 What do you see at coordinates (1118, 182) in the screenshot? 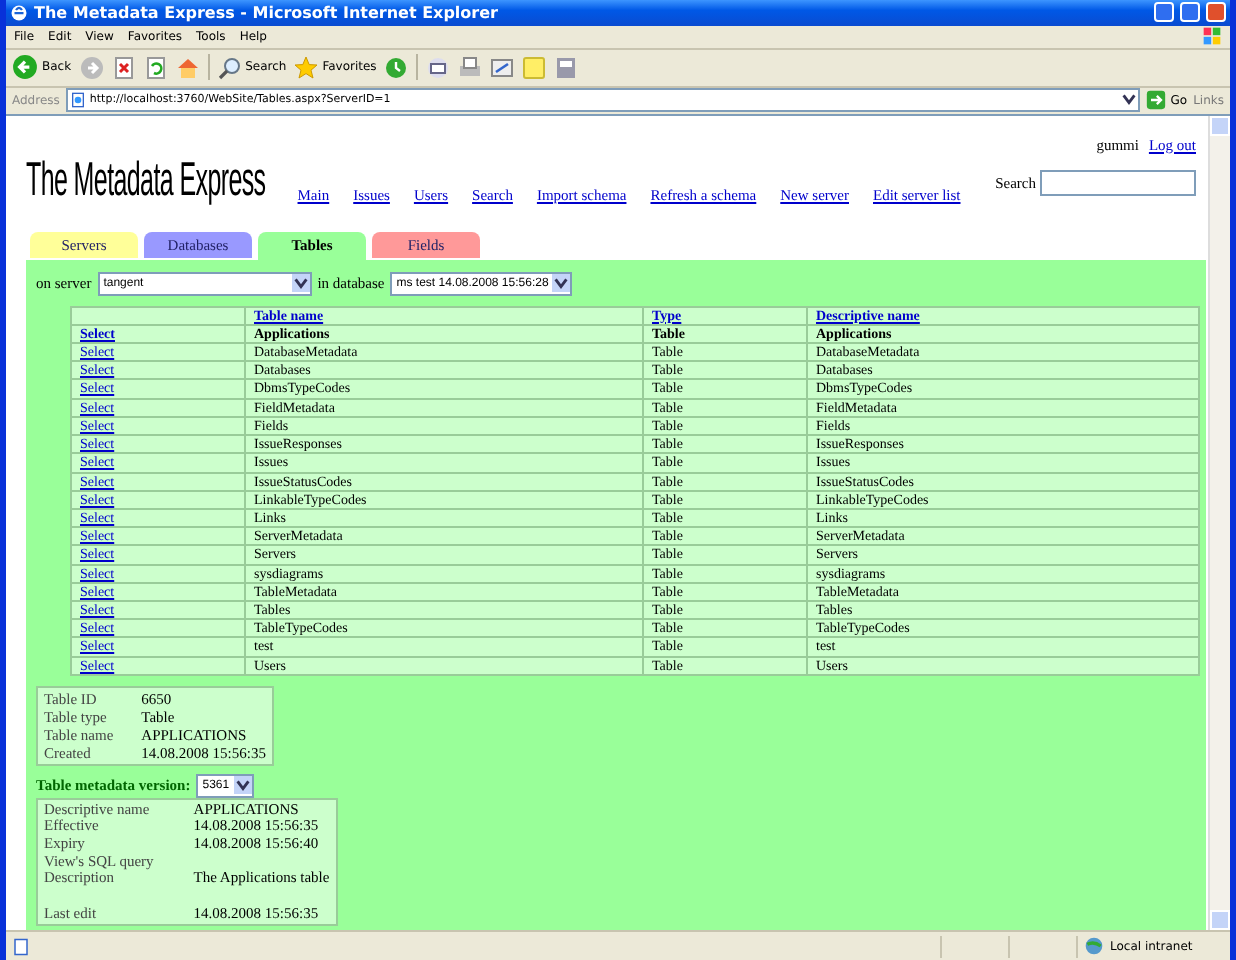
I see `search-field` at bounding box center [1118, 182].